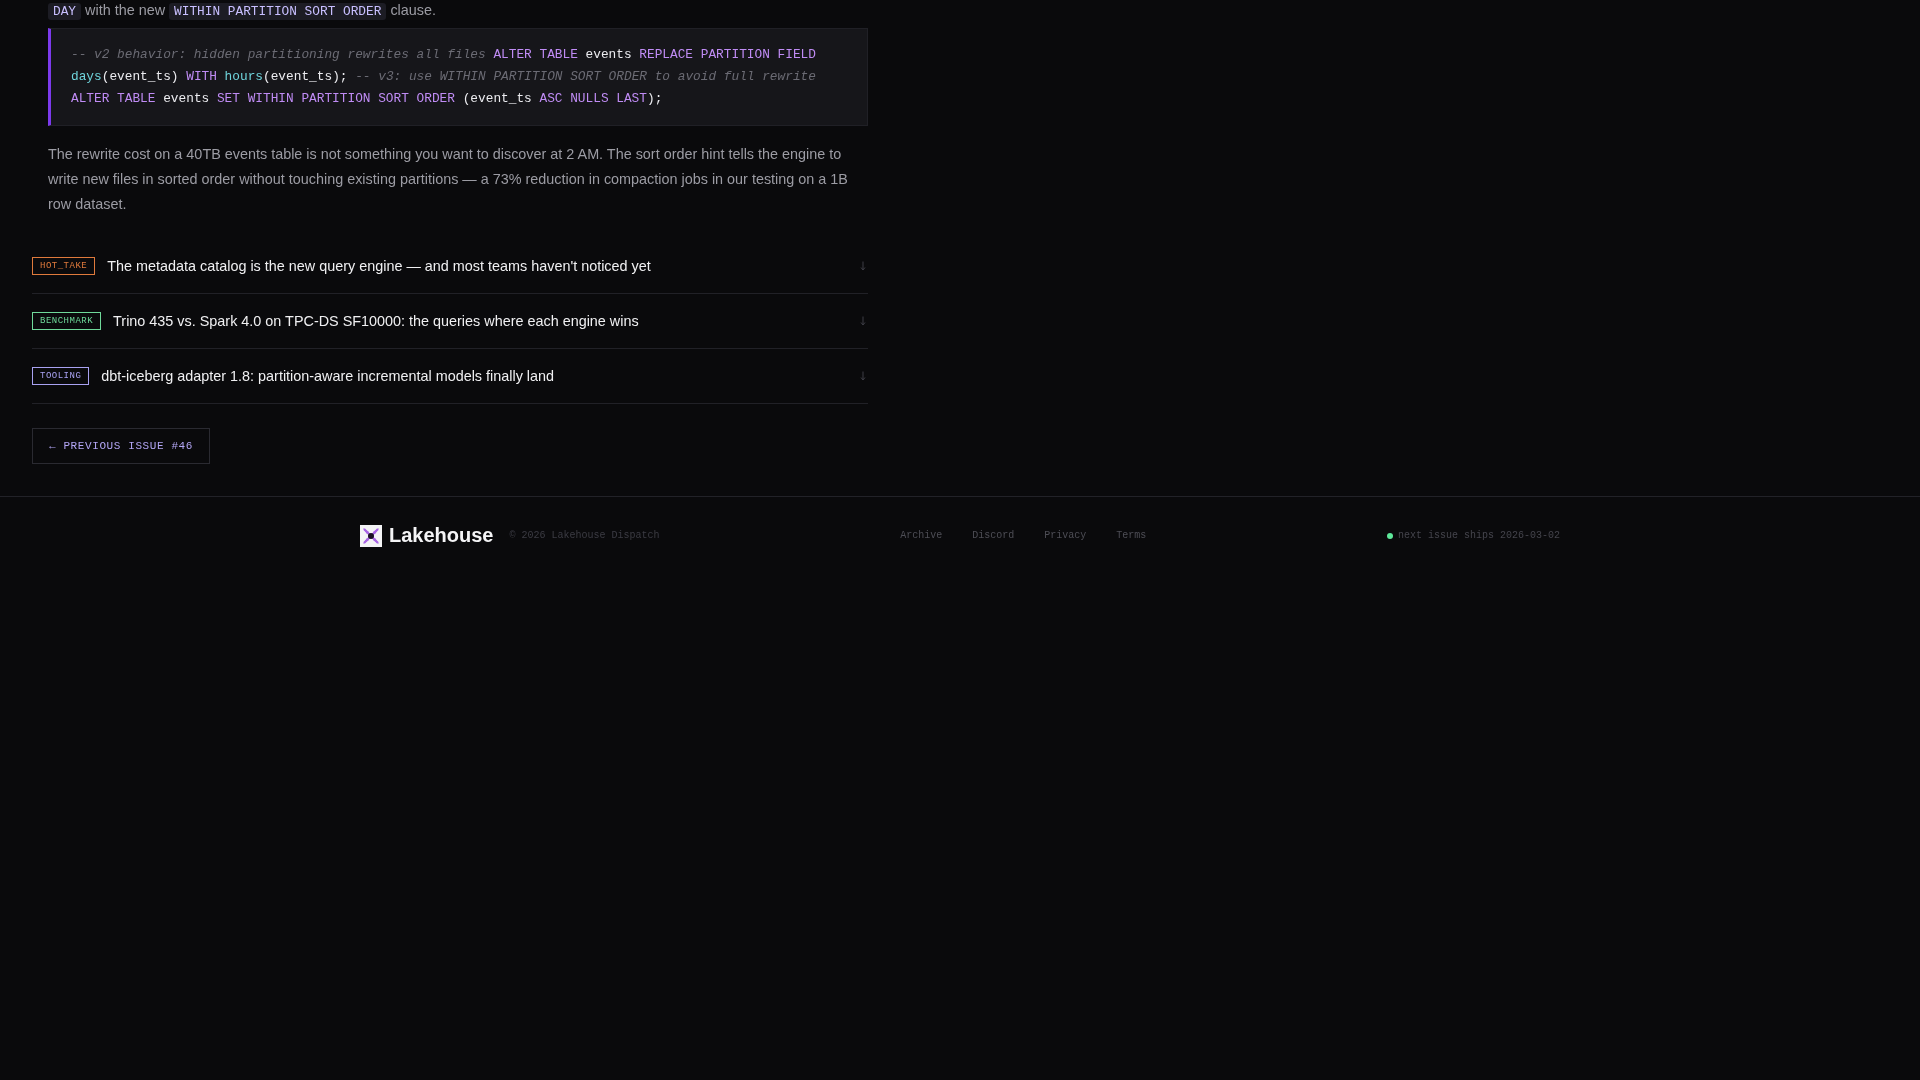 The height and width of the screenshot is (1080, 1920). Describe the element at coordinates (371, 535) in the screenshot. I see `logo-icon` at that location.